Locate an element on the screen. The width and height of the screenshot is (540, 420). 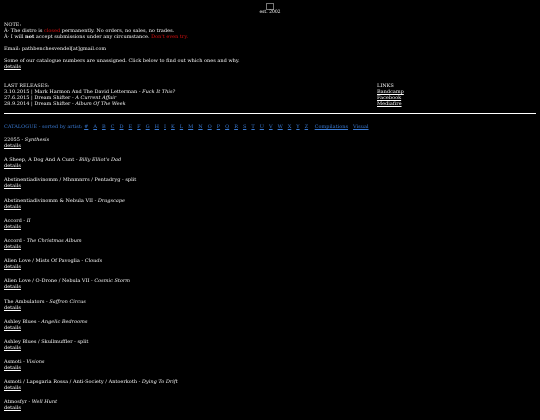
entry-title: Clouds is located at coordinates (93, 261).